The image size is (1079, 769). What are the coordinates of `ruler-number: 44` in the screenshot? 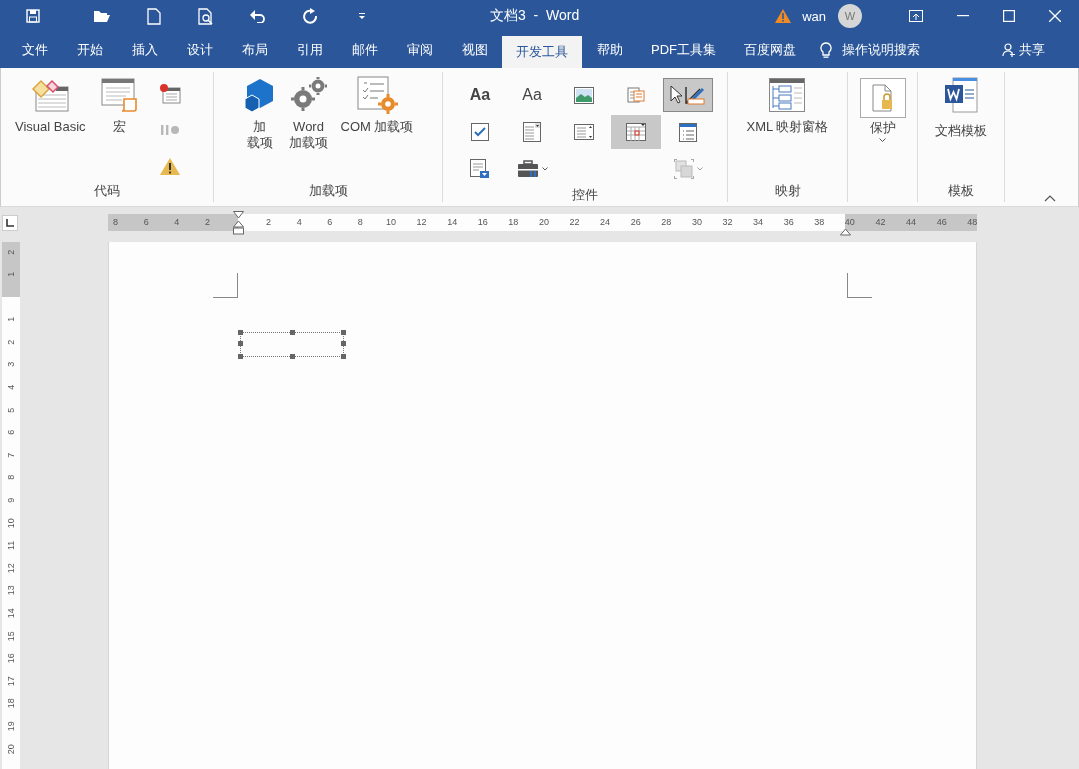 It's located at (911, 222).